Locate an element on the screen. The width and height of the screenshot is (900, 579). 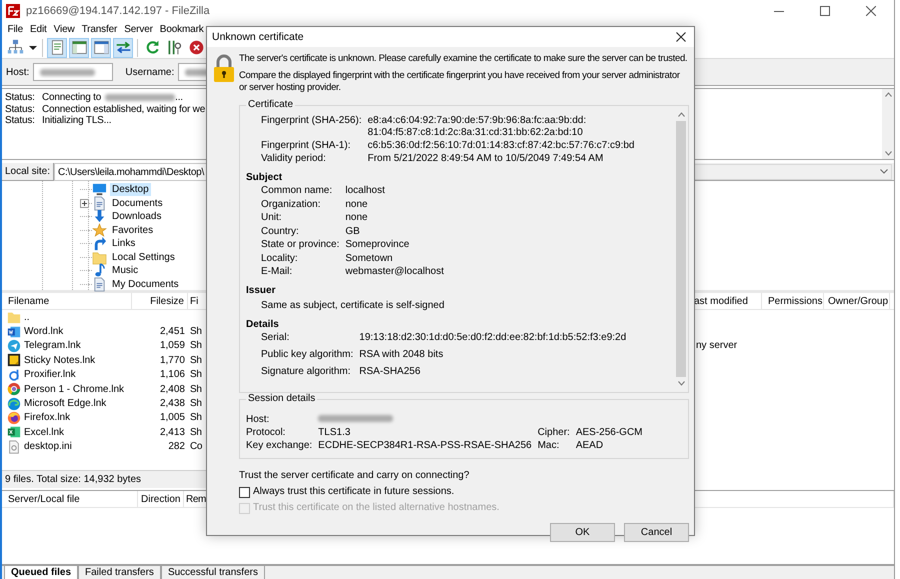
field-value: e8:a4:c6:04:92:7a:90:de:57:9b:96:8a:fc:aa:9b:dd: is located at coordinates (478, 121).